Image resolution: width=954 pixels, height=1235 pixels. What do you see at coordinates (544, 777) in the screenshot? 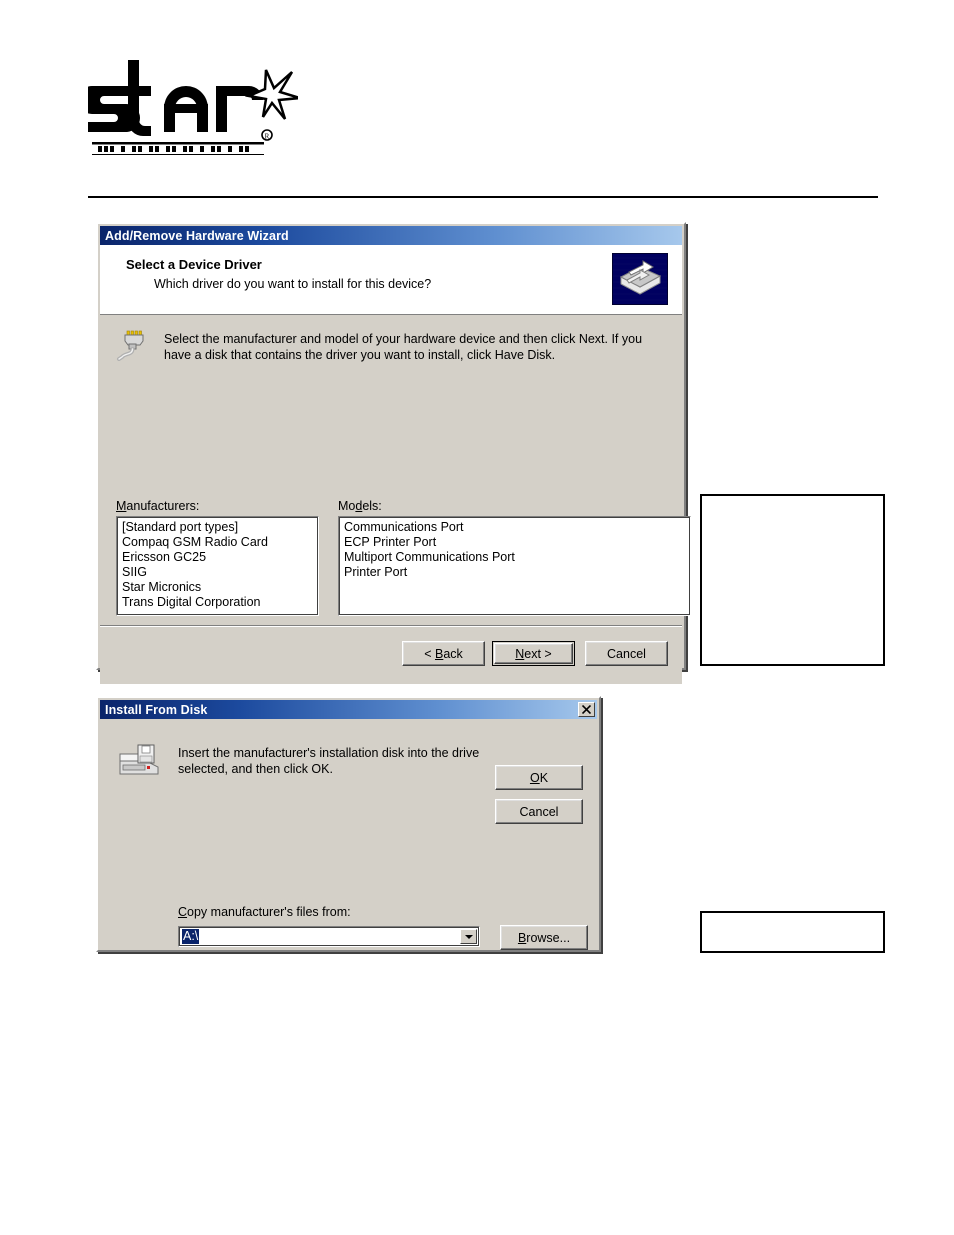
I see `ok-rest: K` at bounding box center [544, 777].